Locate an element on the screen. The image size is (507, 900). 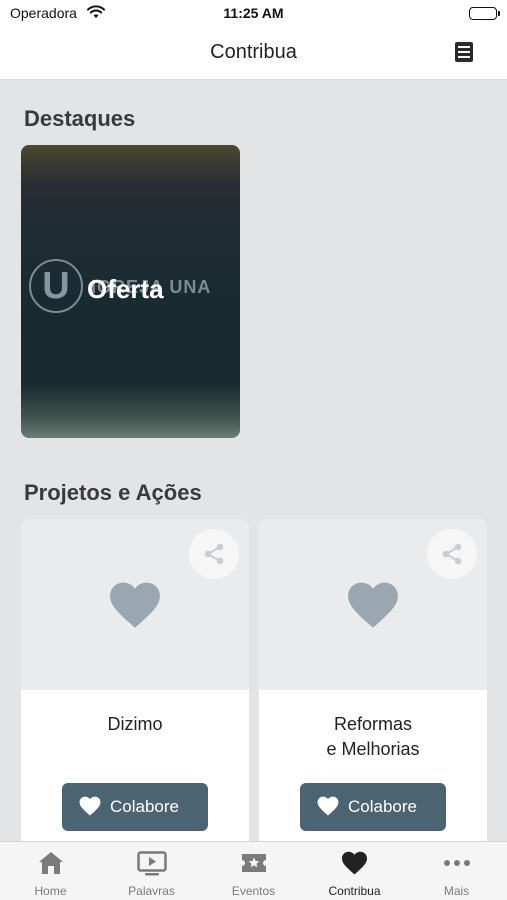
tab-palavras-label: Palavras is located at coordinates (151, 891).